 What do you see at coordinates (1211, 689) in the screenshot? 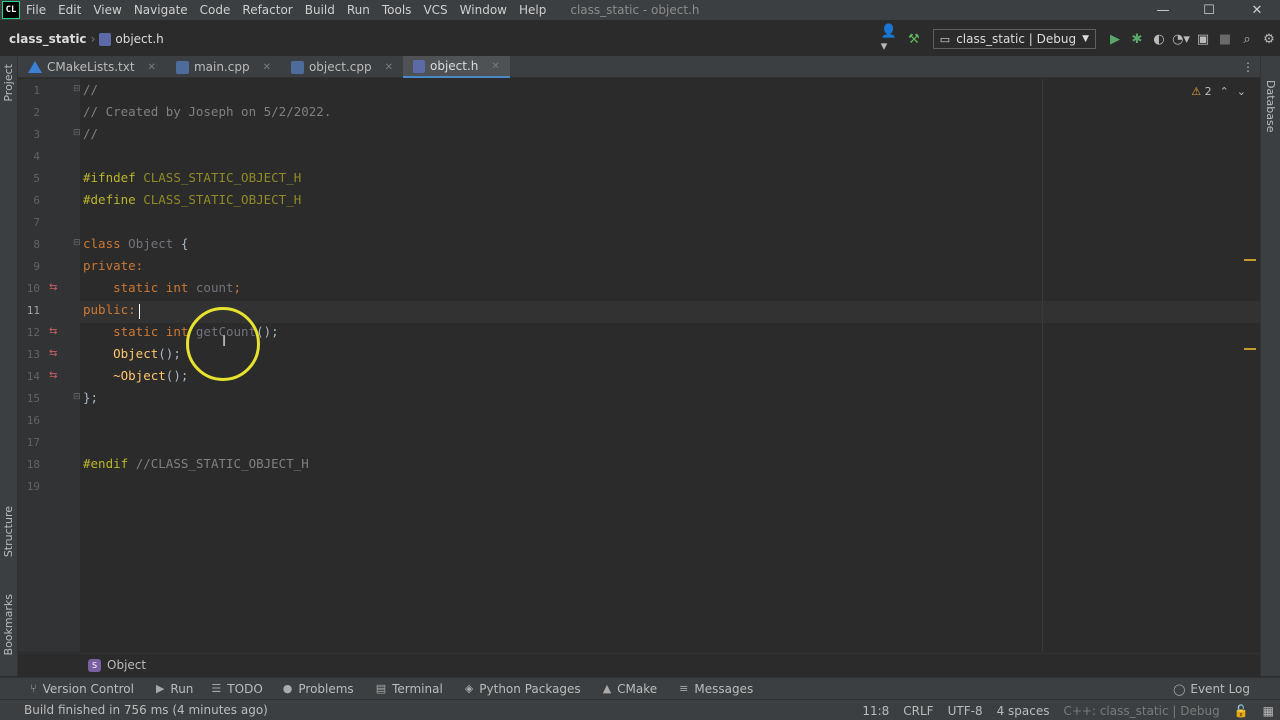
I see `event-log-button: ◯ Event Log` at bounding box center [1211, 689].